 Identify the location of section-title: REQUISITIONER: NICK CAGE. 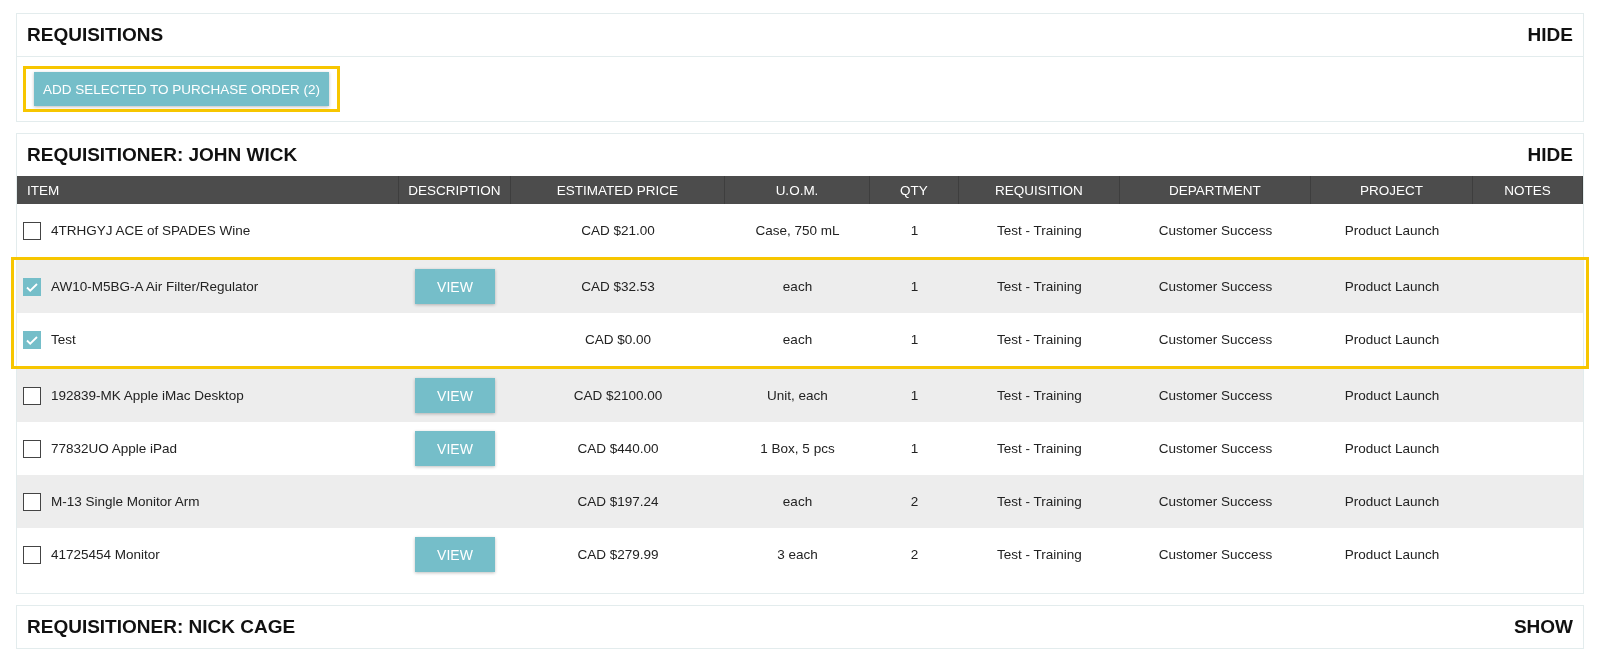
(161, 627).